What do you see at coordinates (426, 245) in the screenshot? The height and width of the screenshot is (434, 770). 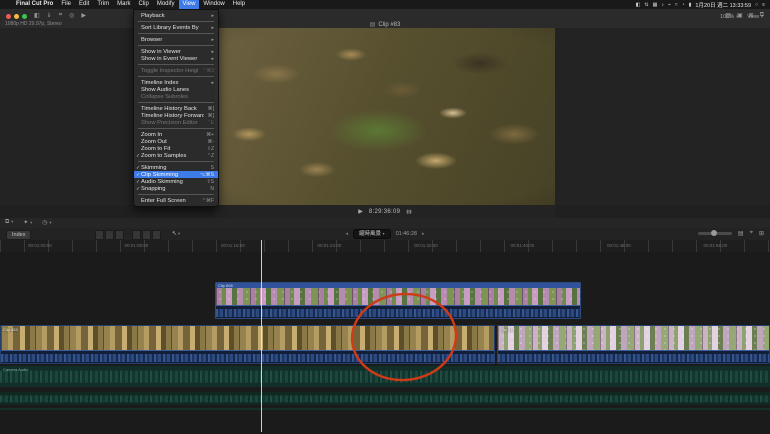 I see `ruler-label: 00:01:32:00` at bounding box center [426, 245].